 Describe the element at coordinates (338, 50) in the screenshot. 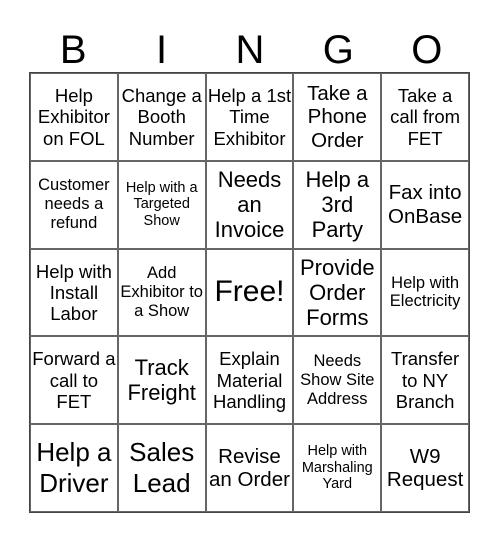

I see `header-letter-g: G` at that location.